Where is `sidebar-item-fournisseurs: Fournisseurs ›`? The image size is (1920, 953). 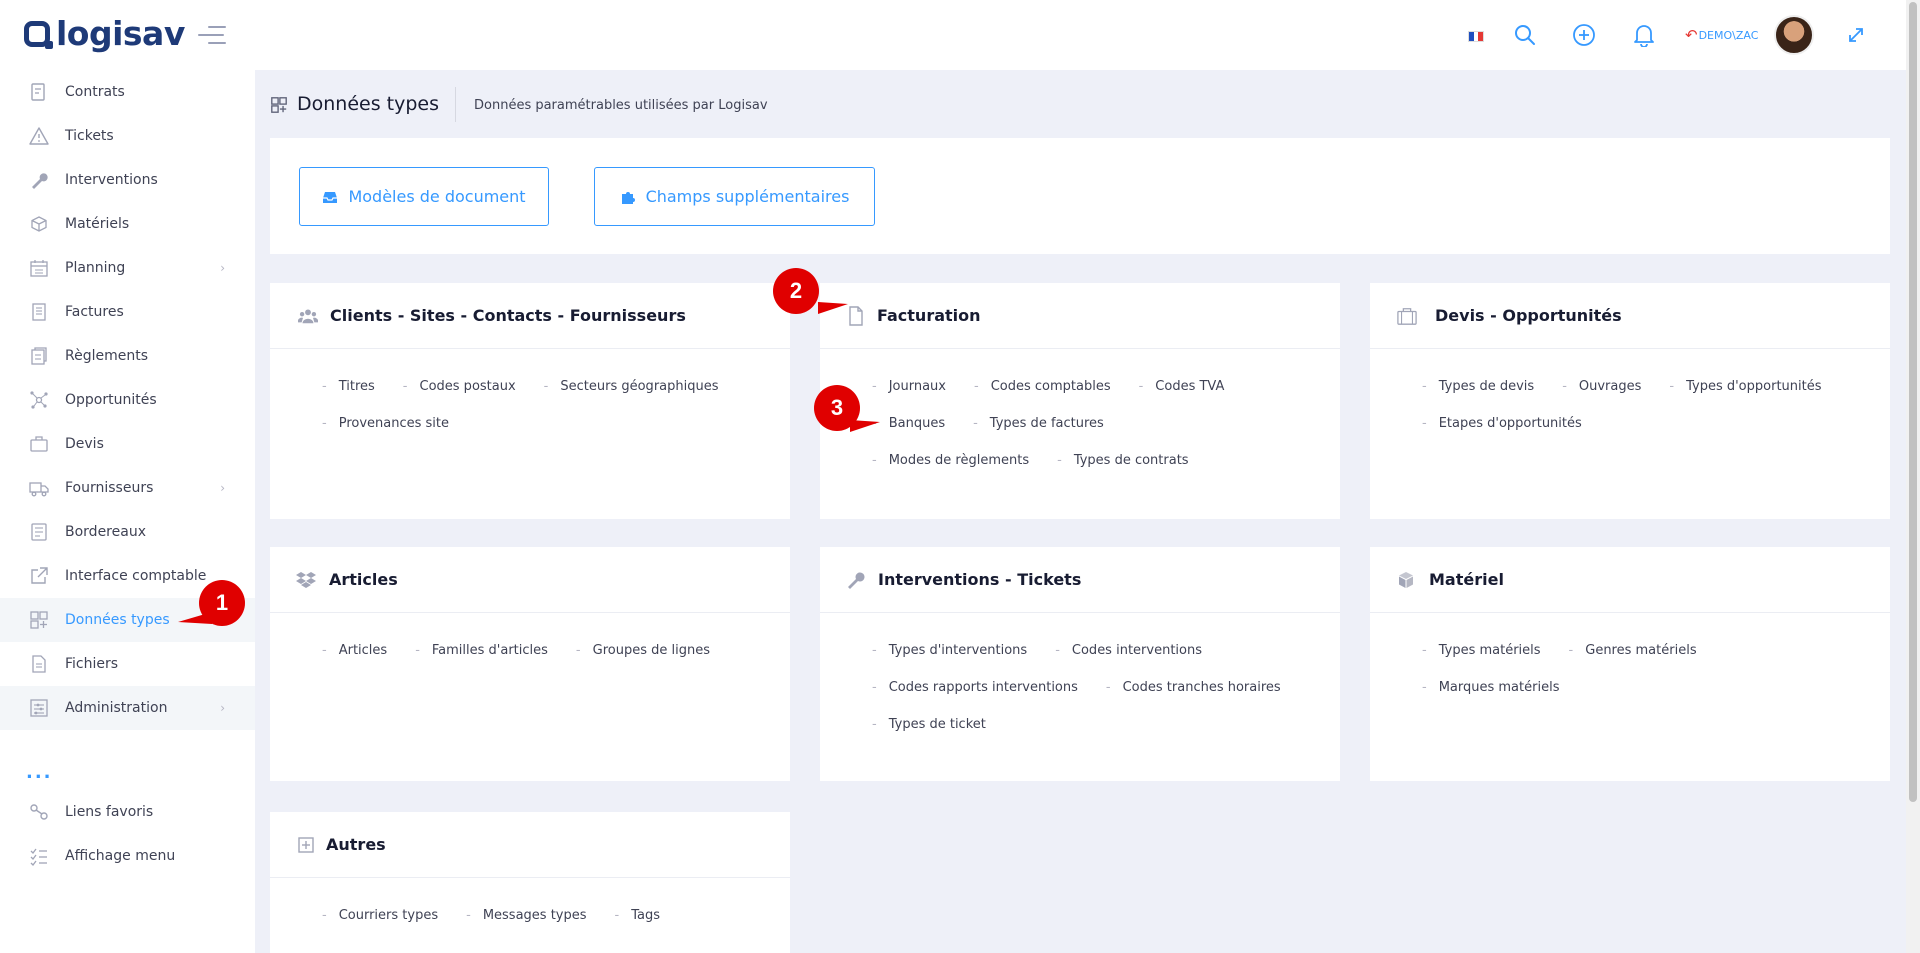 sidebar-item-fournisseurs: Fournisseurs › is located at coordinates (127, 488).